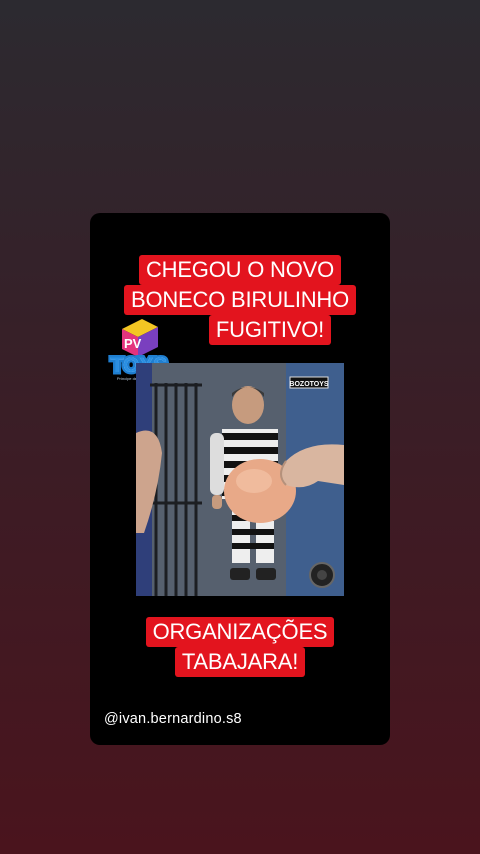  What do you see at coordinates (240, 632) in the screenshot?
I see `bottom-line-1: ORGANIZAÇÕES` at bounding box center [240, 632].